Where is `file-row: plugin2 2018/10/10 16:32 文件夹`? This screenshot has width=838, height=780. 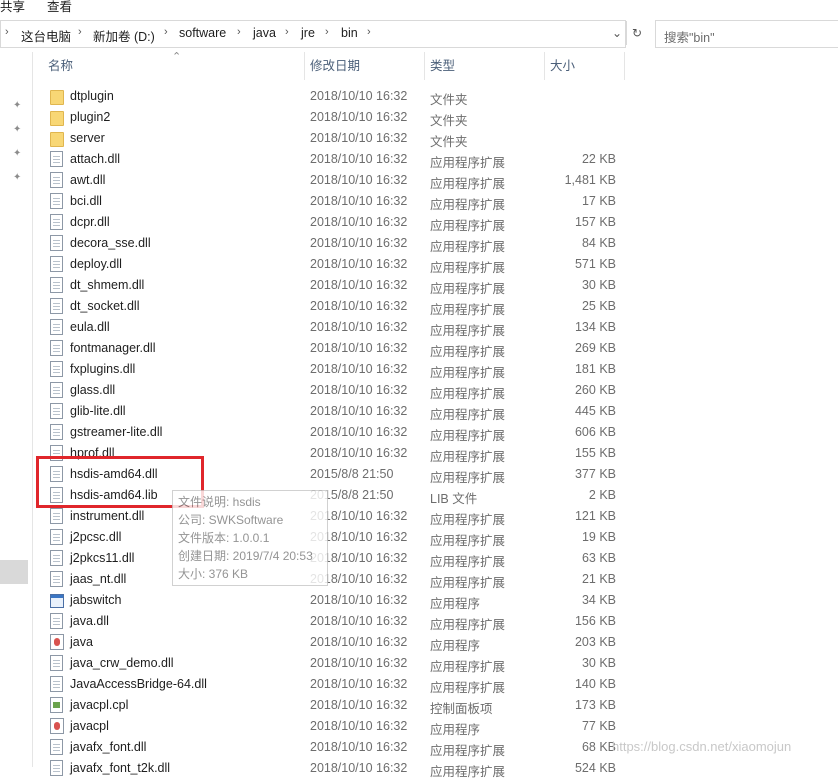
file-row: plugin2 2018/10/10 16:32 文件夹 is located at coordinates (331, 117).